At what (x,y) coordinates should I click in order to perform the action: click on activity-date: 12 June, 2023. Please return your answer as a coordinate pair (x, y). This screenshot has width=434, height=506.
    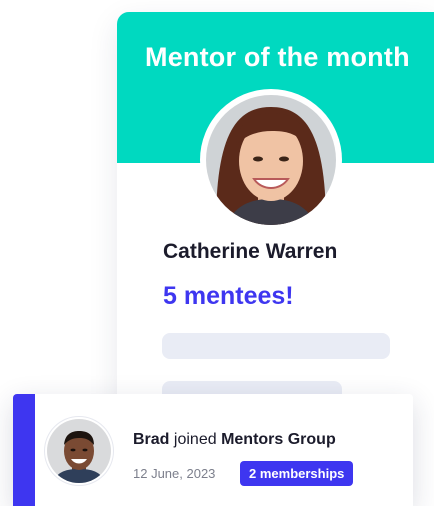
    Looking at the image, I should click on (174, 473).